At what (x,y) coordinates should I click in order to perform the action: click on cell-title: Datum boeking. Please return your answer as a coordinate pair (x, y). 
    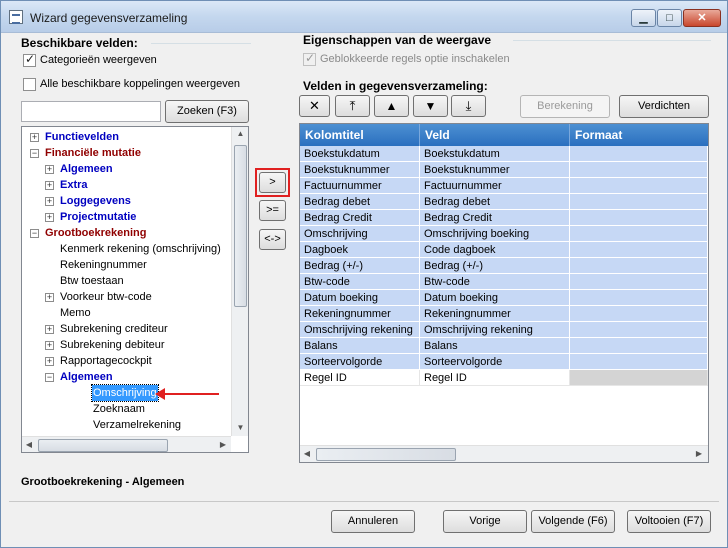
    Looking at the image, I should click on (360, 298).